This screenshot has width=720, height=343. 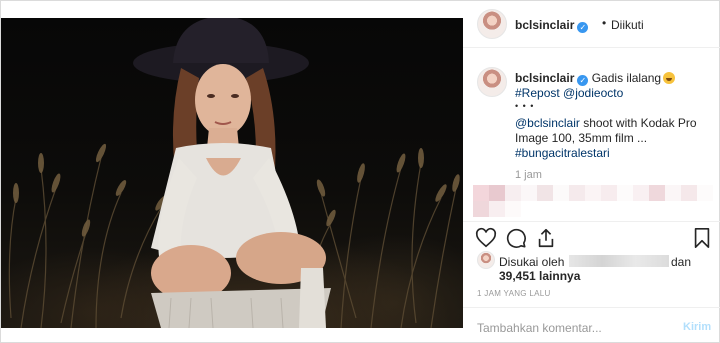 I want to click on laughing-emoji-icon, so click(x=669, y=78).